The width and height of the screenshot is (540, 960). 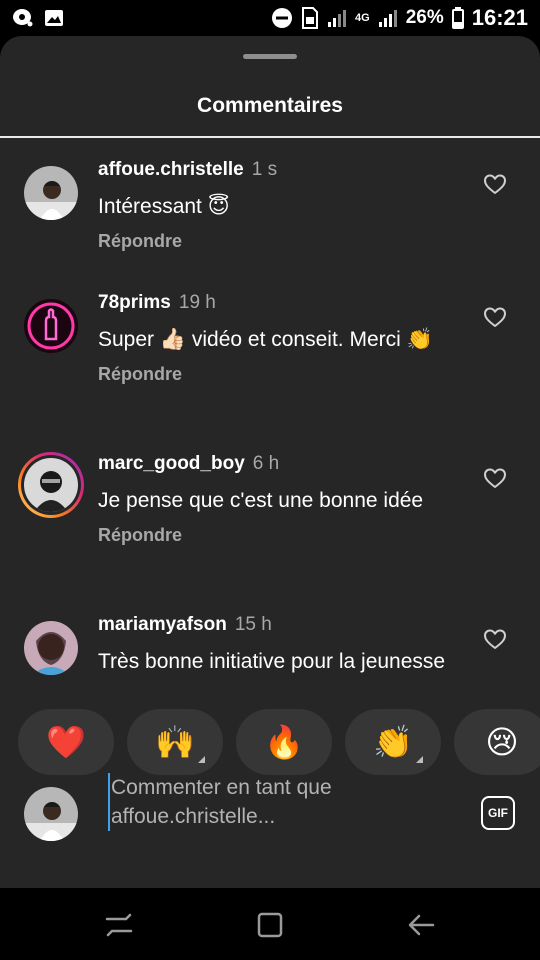 I want to click on comment-username: affoue.christelle, so click(x=171, y=169).